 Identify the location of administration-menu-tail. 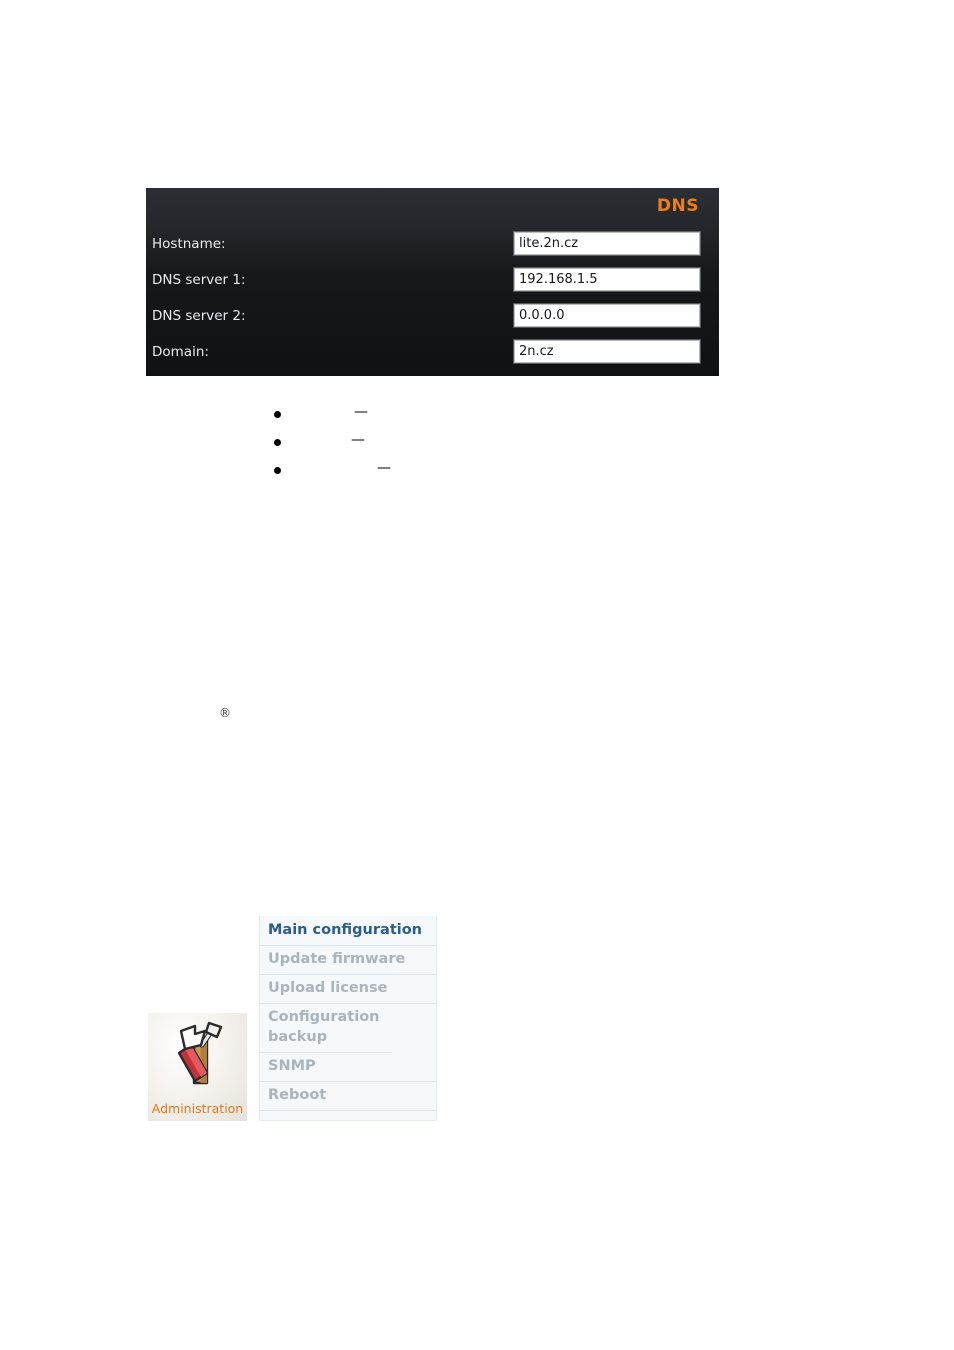
(348, 1116).